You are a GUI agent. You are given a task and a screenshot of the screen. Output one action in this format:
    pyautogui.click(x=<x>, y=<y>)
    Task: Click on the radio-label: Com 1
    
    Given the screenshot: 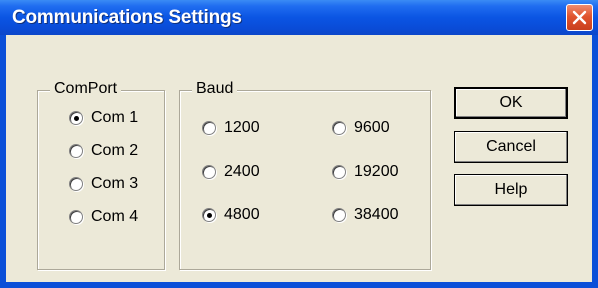 What is the action you would take?
    pyautogui.click(x=115, y=117)
    